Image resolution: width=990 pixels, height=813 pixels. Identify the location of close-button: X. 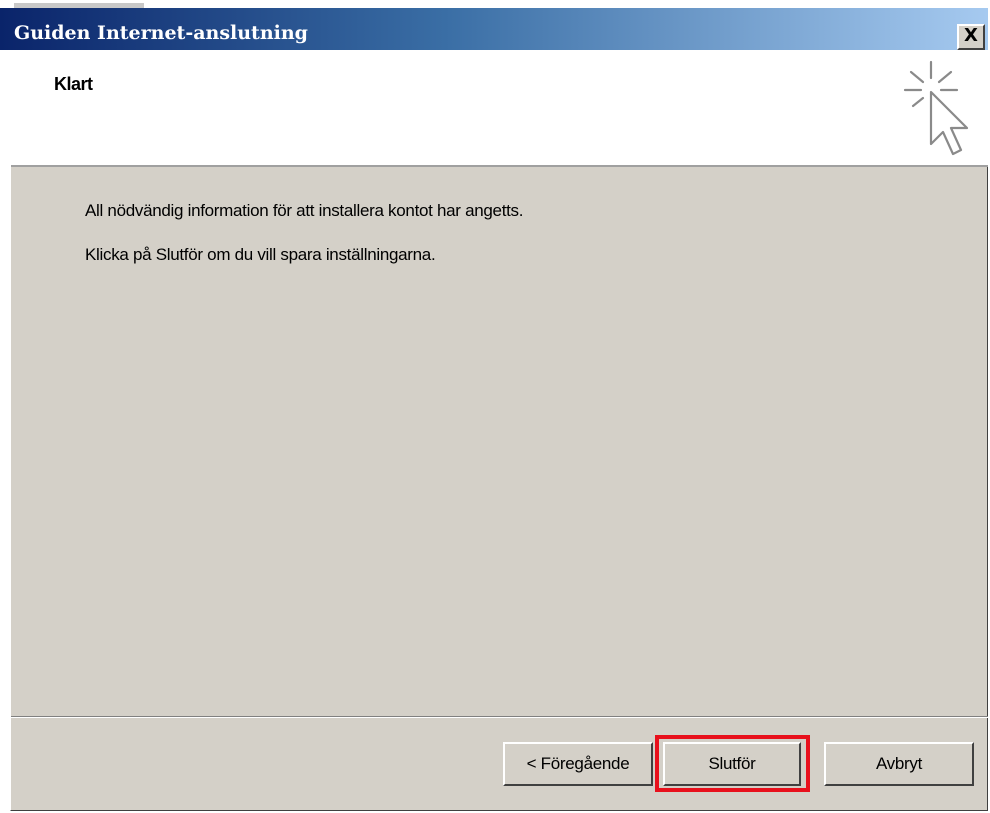
(971, 37).